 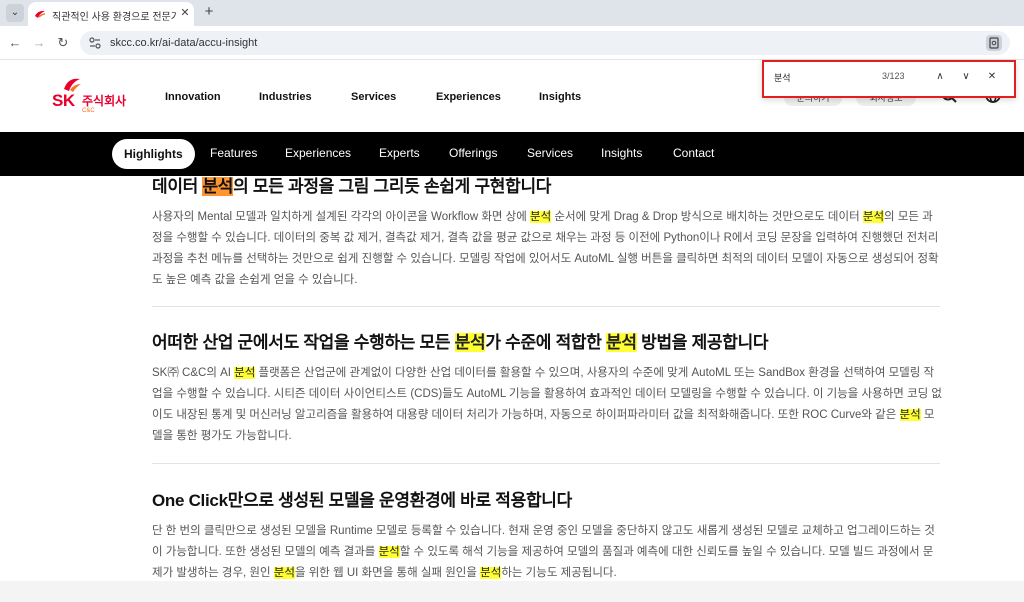 I want to click on main-nav-services: Services, so click(x=373, y=97).